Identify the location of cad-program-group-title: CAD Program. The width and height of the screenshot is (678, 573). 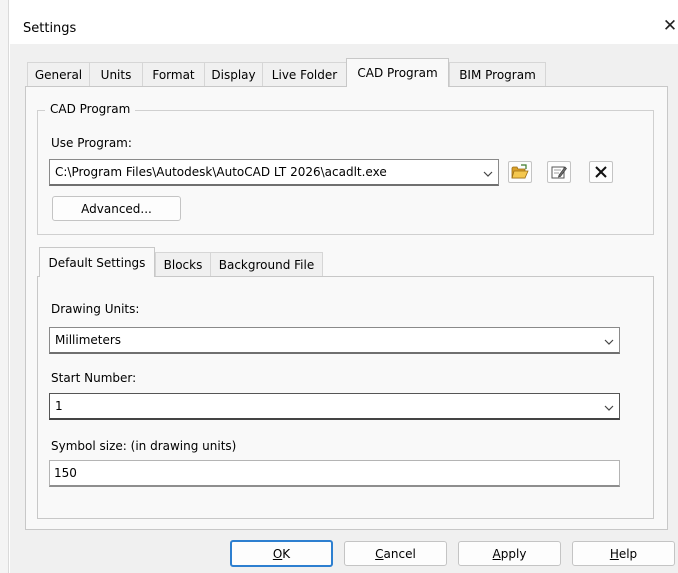
(90, 109).